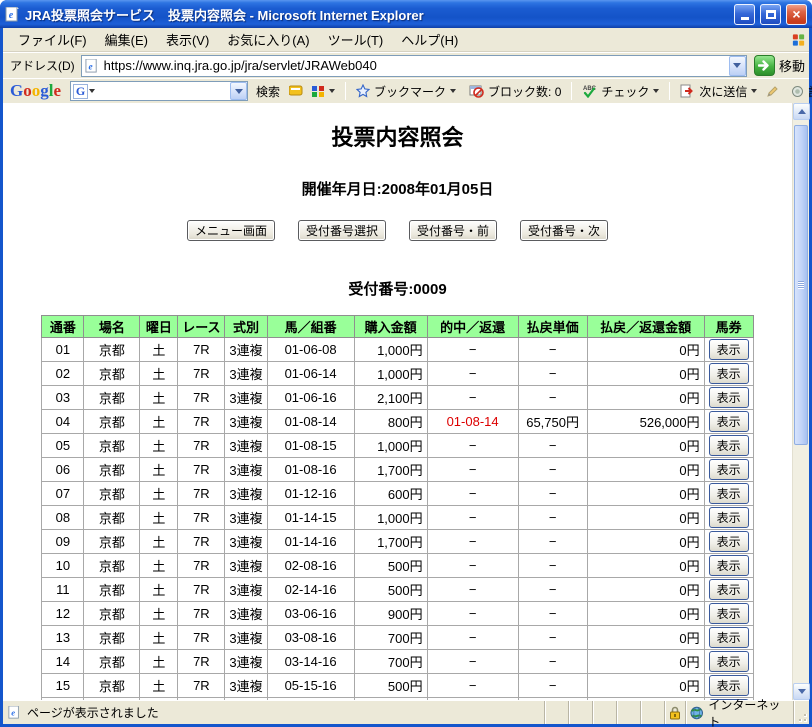 Image resolution: width=812 pixels, height=727 pixels. What do you see at coordinates (310, 373) in the screenshot?
I see `cell-numbers: 01-06-14` at bounding box center [310, 373].